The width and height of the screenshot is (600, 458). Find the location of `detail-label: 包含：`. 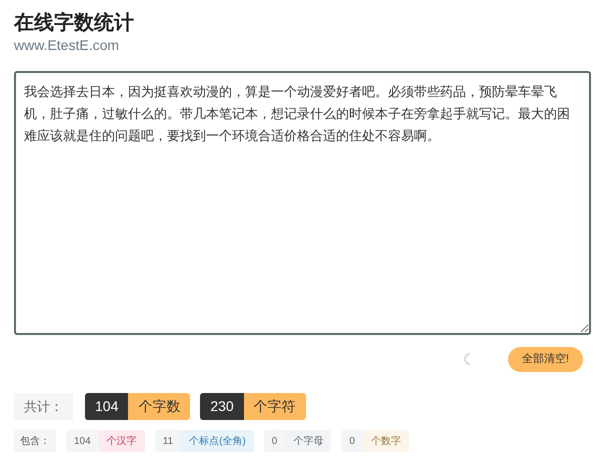

detail-label: 包含： is located at coordinates (35, 441).